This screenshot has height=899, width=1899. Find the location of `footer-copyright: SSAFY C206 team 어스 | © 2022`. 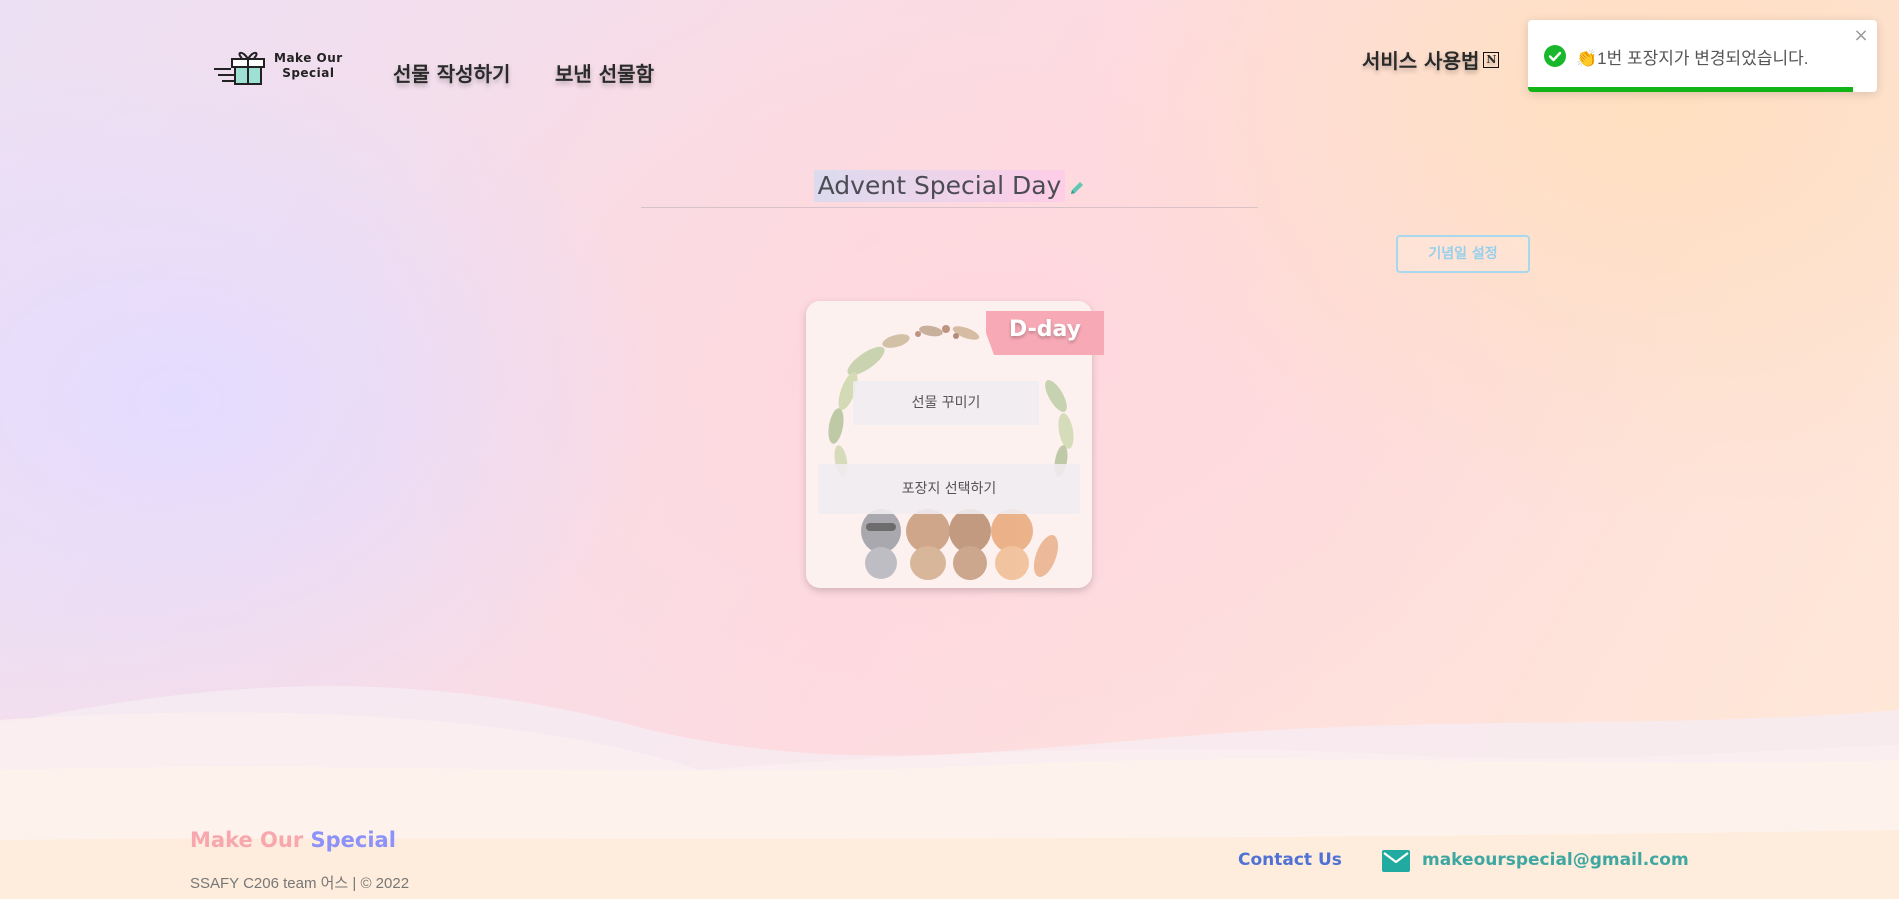

footer-copyright: SSAFY C206 team 어스 | © 2022 is located at coordinates (300, 883).